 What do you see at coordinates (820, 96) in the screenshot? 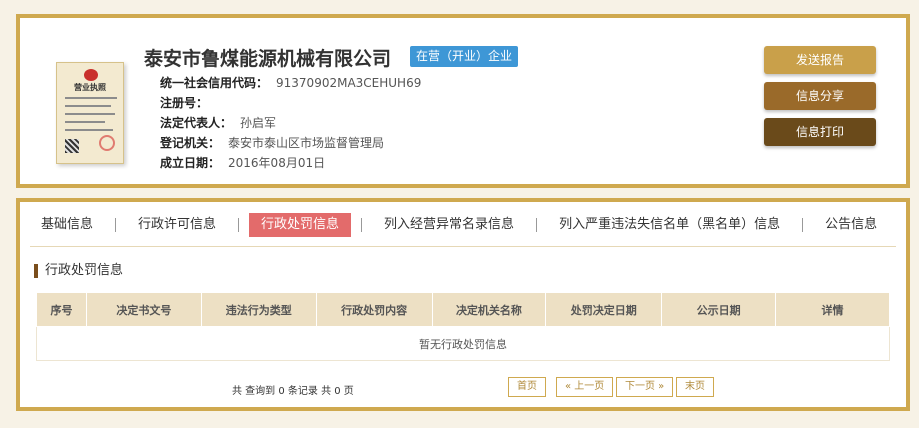
I see `share-info-button: 信息分享` at bounding box center [820, 96].